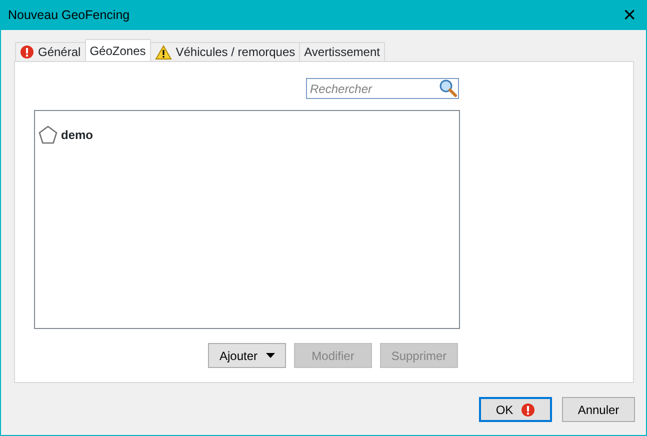 This screenshot has width=647, height=436. Describe the element at coordinates (598, 409) in the screenshot. I see `dialog-button: Annuler` at that location.